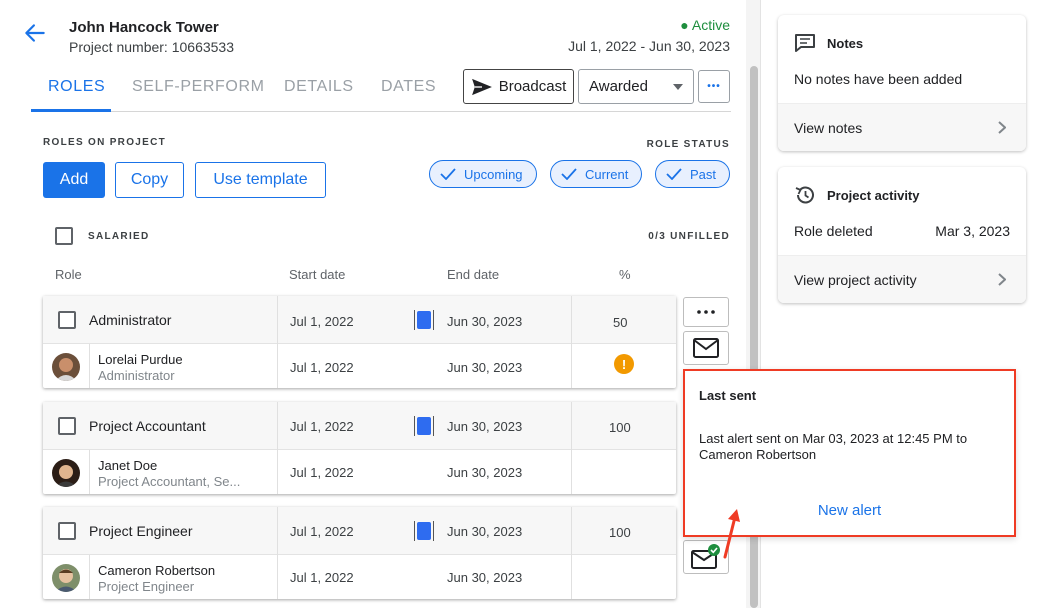  I want to click on column-header-percent: %, so click(625, 274).